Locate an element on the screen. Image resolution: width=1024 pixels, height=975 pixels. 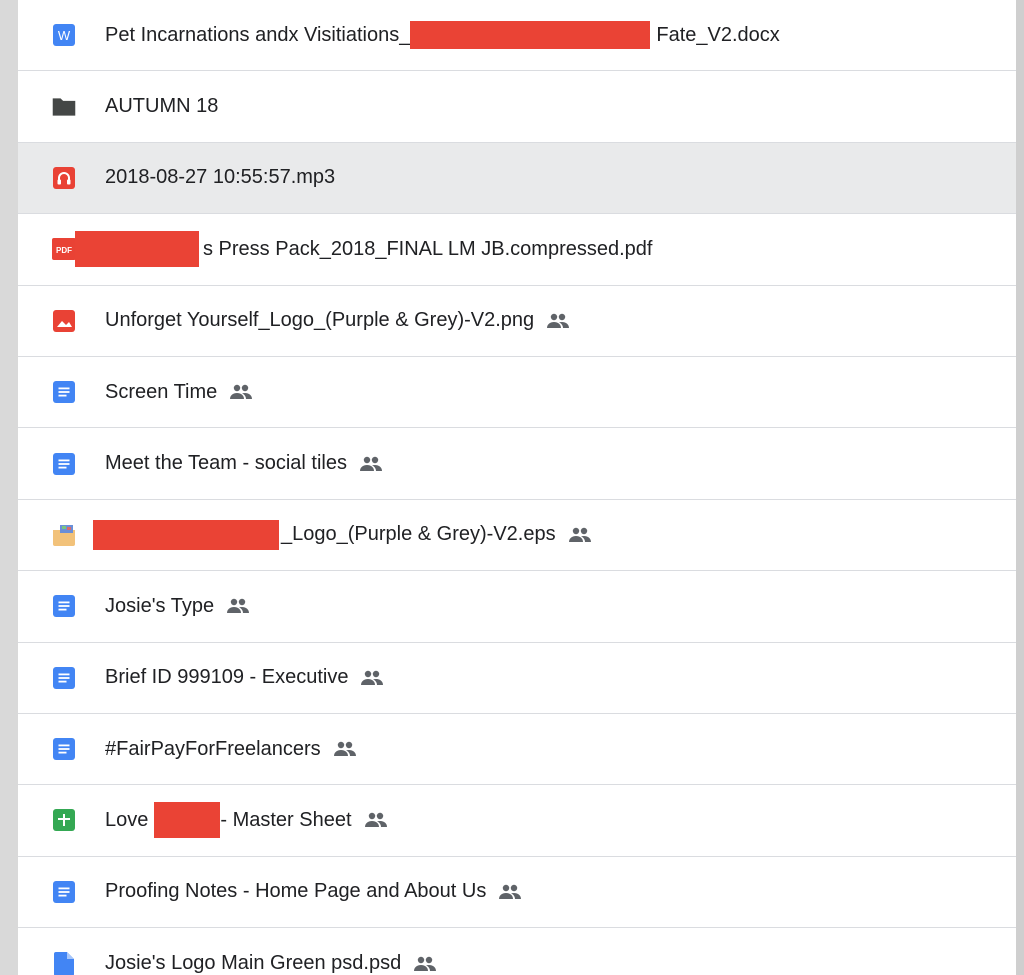
file-name-text: _Logo_(Purple & Grey)-V2.eps is located at coordinates (418, 534).